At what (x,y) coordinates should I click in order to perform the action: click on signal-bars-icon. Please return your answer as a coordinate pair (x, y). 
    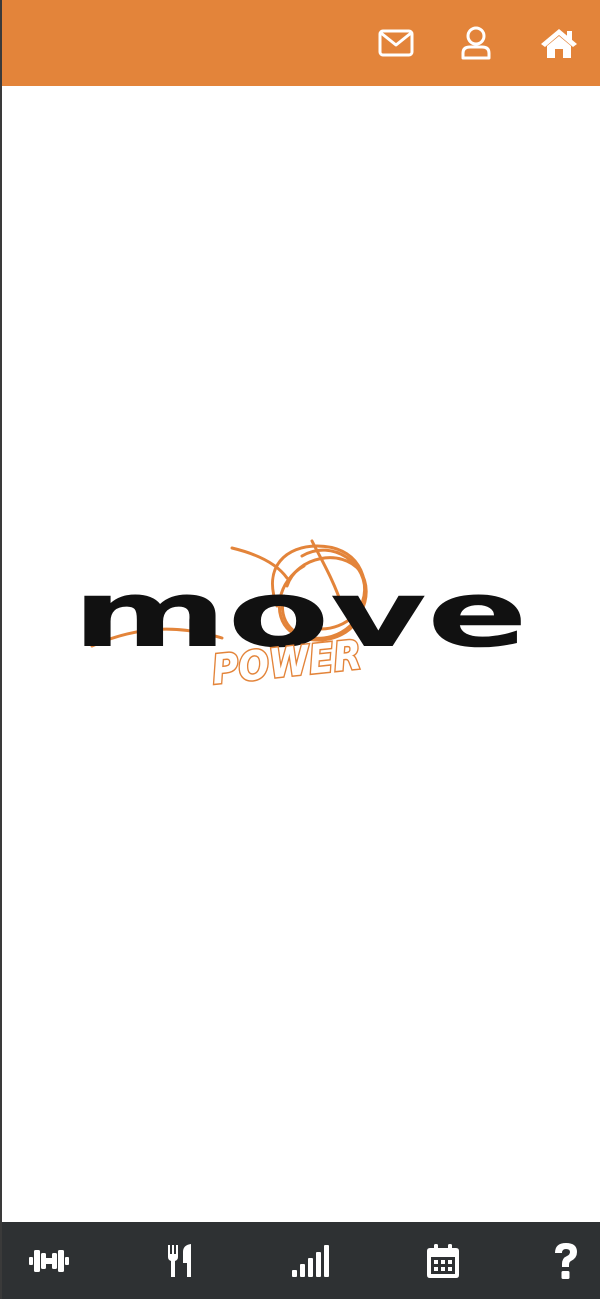
    Looking at the image, I should click on (310, 1261).